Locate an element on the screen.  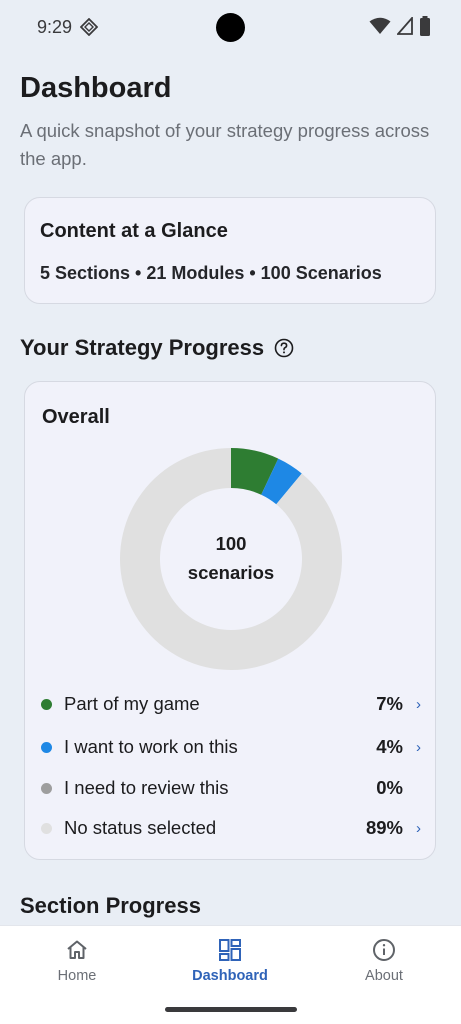
legend-dot-gray is located at coordinates (46, 788).